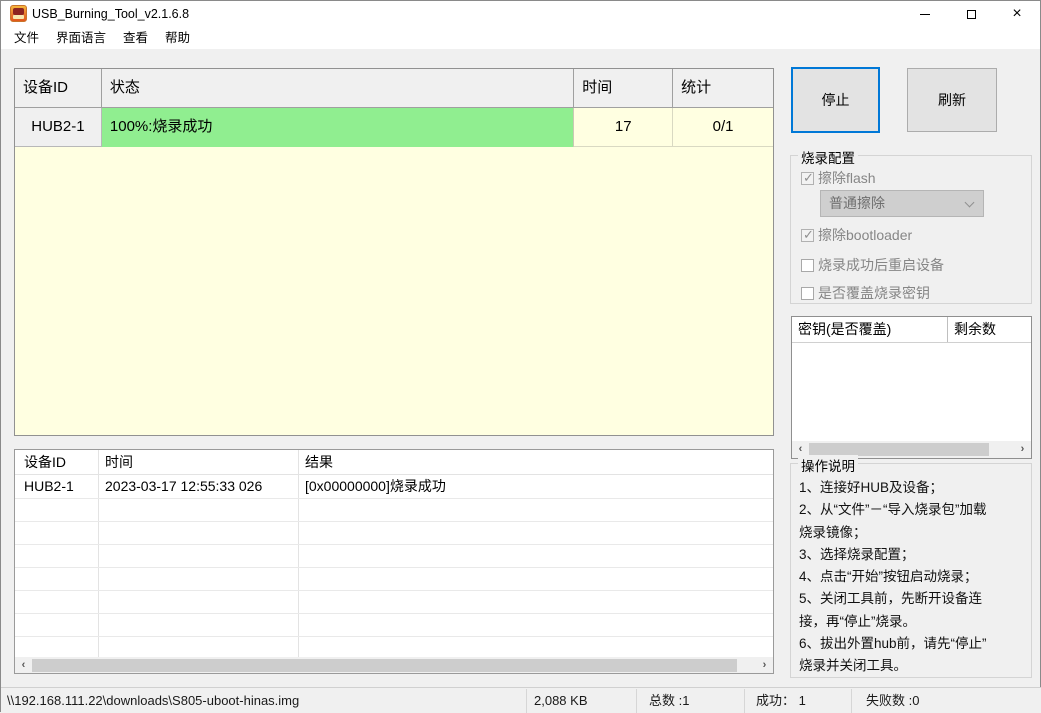  I want to click on erase-flash-option: 擦除flash, so click(838, 178).